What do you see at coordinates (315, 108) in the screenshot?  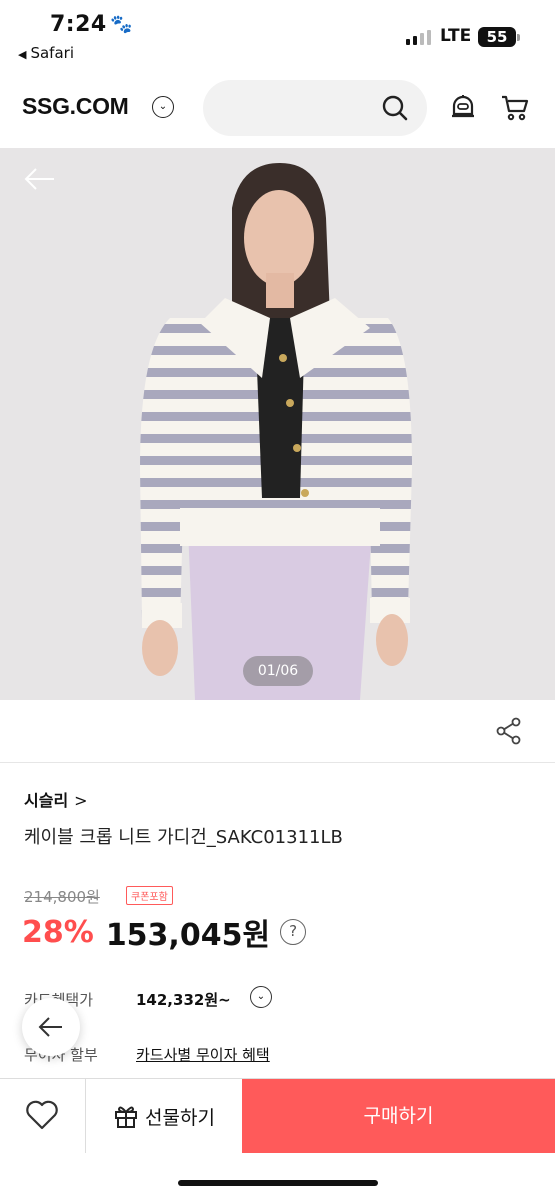 I see `search-input` at bounding box center [315, 108].